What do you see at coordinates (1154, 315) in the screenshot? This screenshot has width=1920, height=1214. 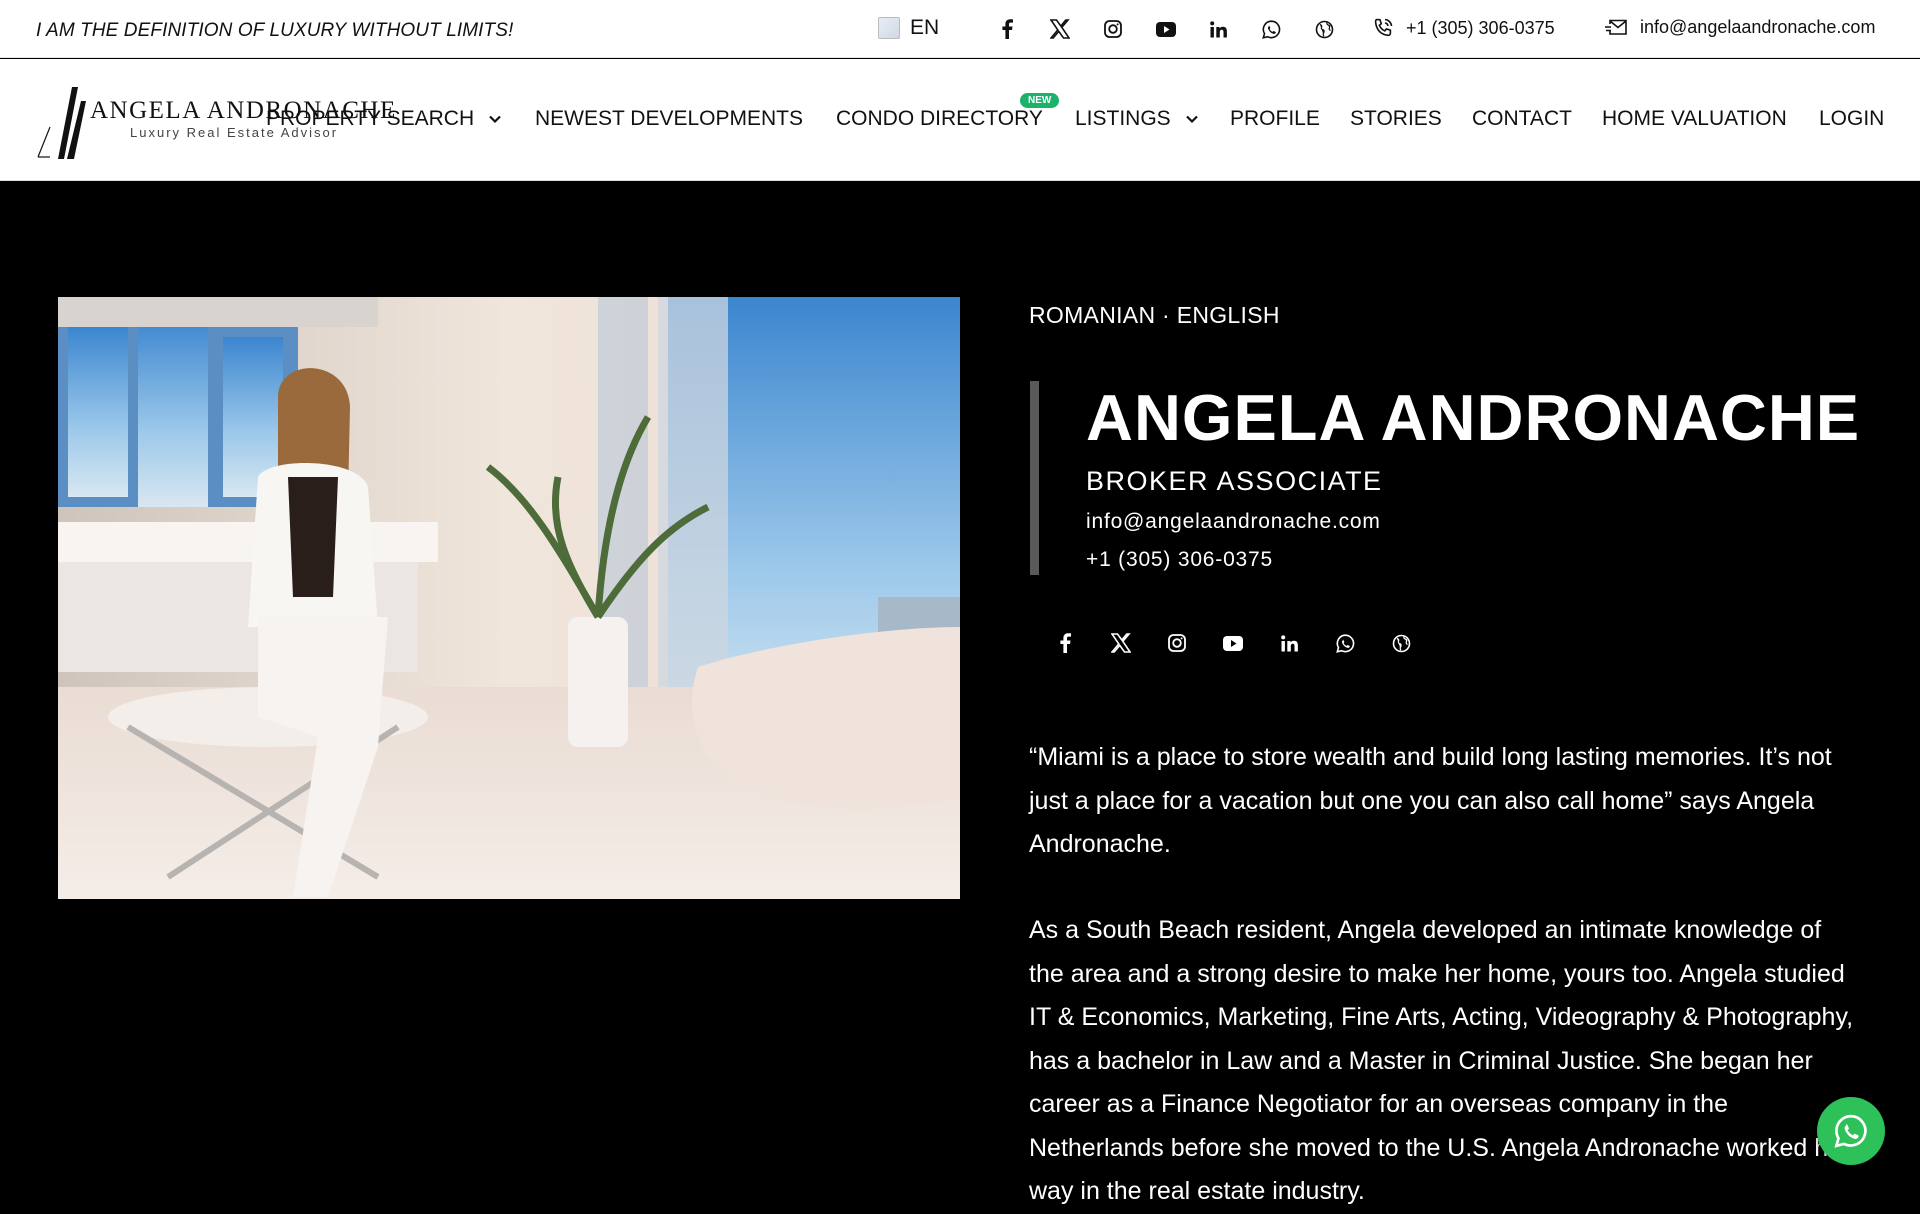 I see `languages-spoken: ROMANIAN · ENGLISH` at bounding box center [1154, 315].